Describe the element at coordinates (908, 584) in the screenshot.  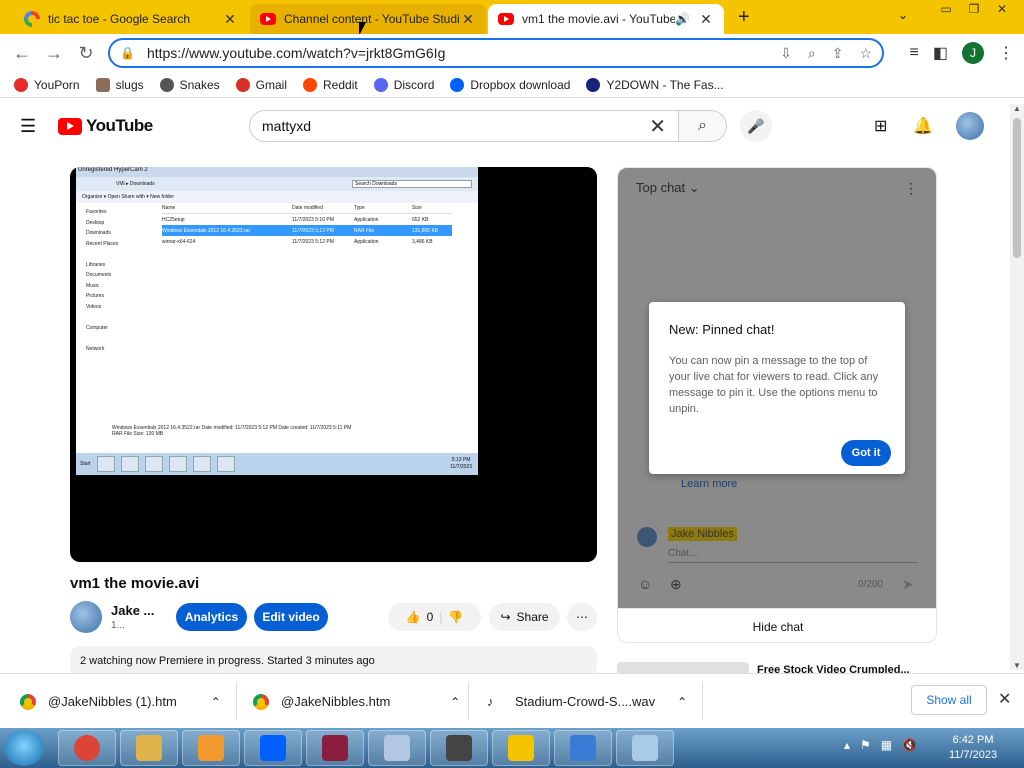
I see `send-icon: ➤` at that location.